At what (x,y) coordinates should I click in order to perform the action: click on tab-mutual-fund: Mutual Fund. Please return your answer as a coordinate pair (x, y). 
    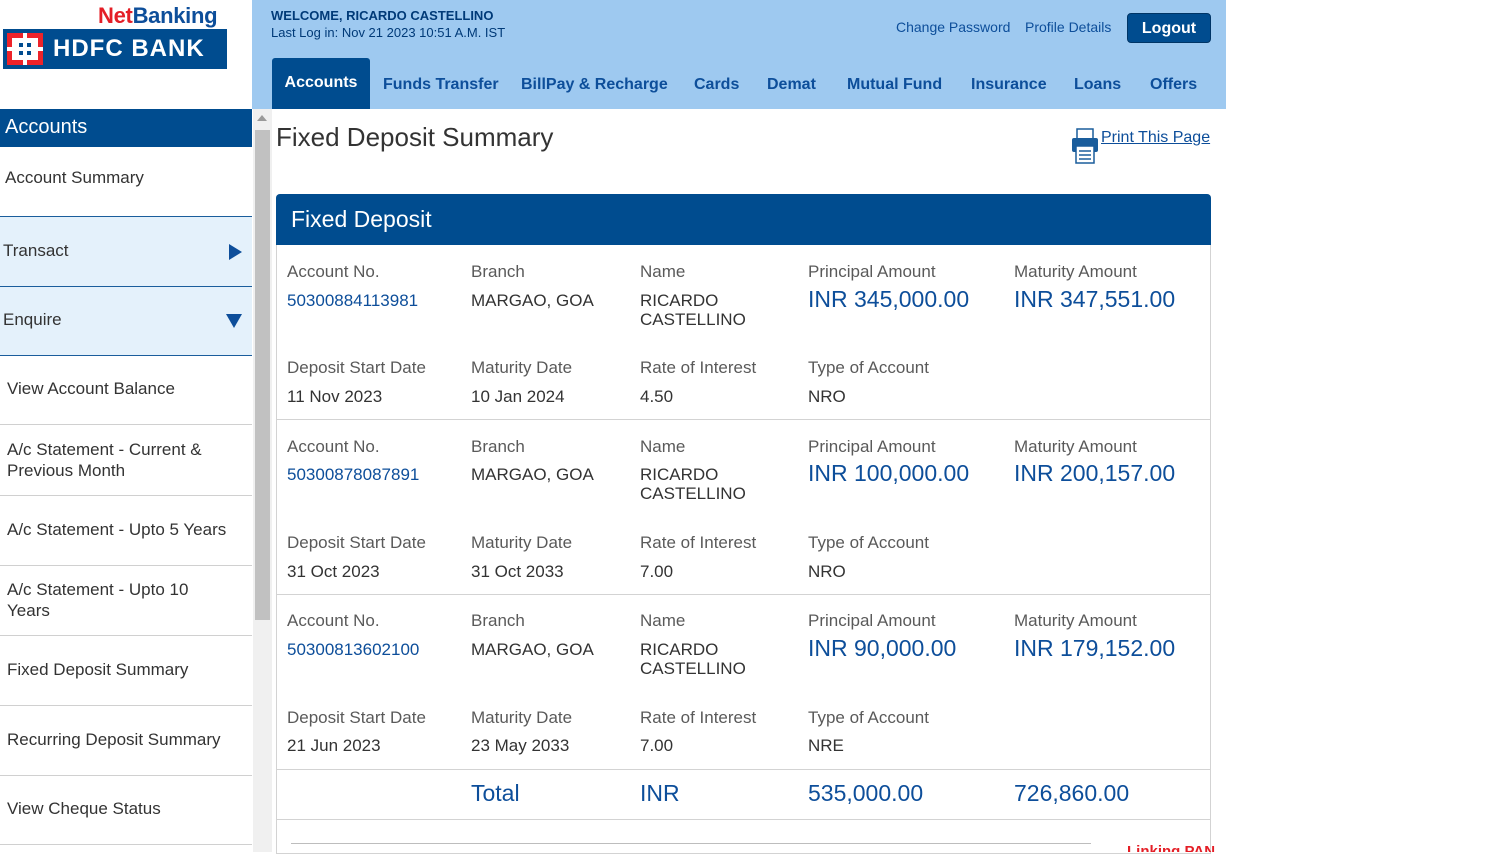
    Looking at the image, I should click on (894, 85).